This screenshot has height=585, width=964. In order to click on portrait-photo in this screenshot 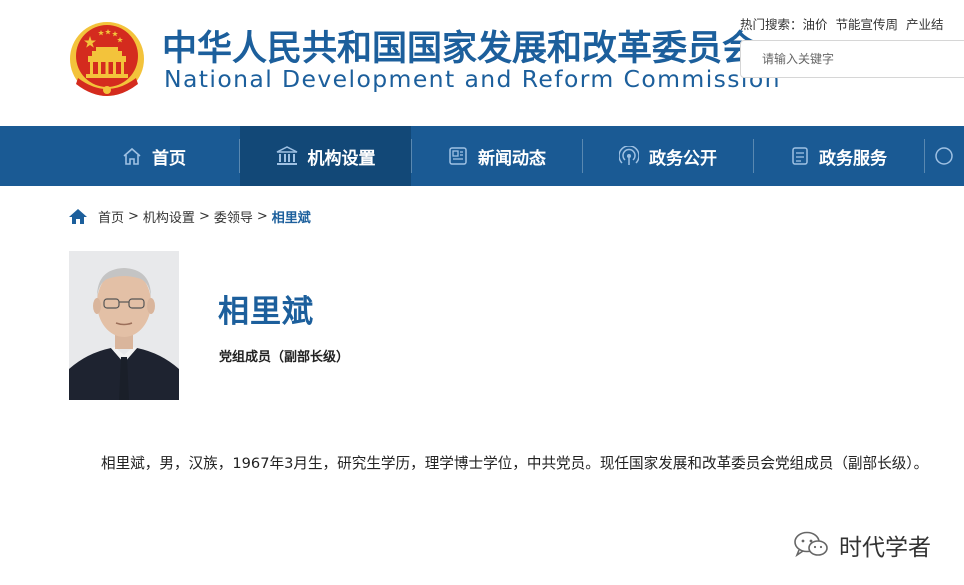, I will do `click(124, 325)`.